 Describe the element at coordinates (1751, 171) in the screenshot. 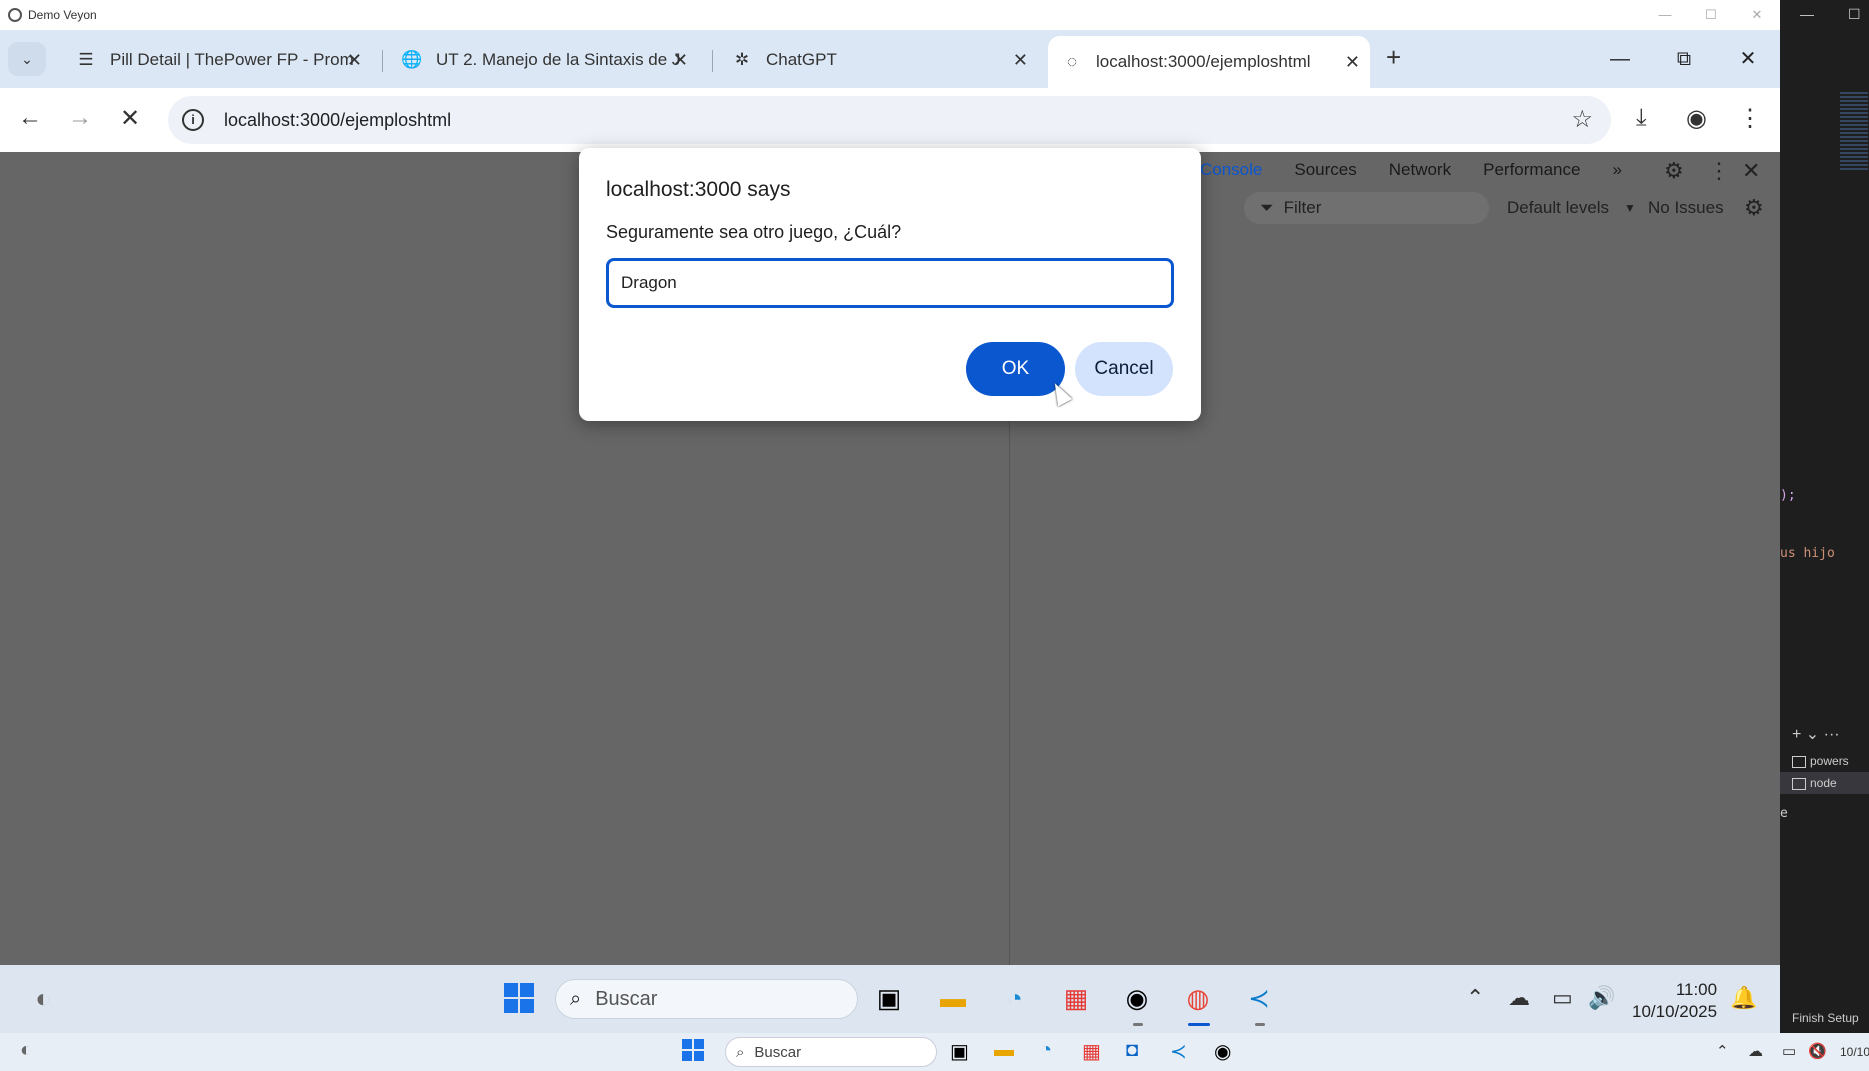

I see `devtools-close-icon: ✕` at that location.